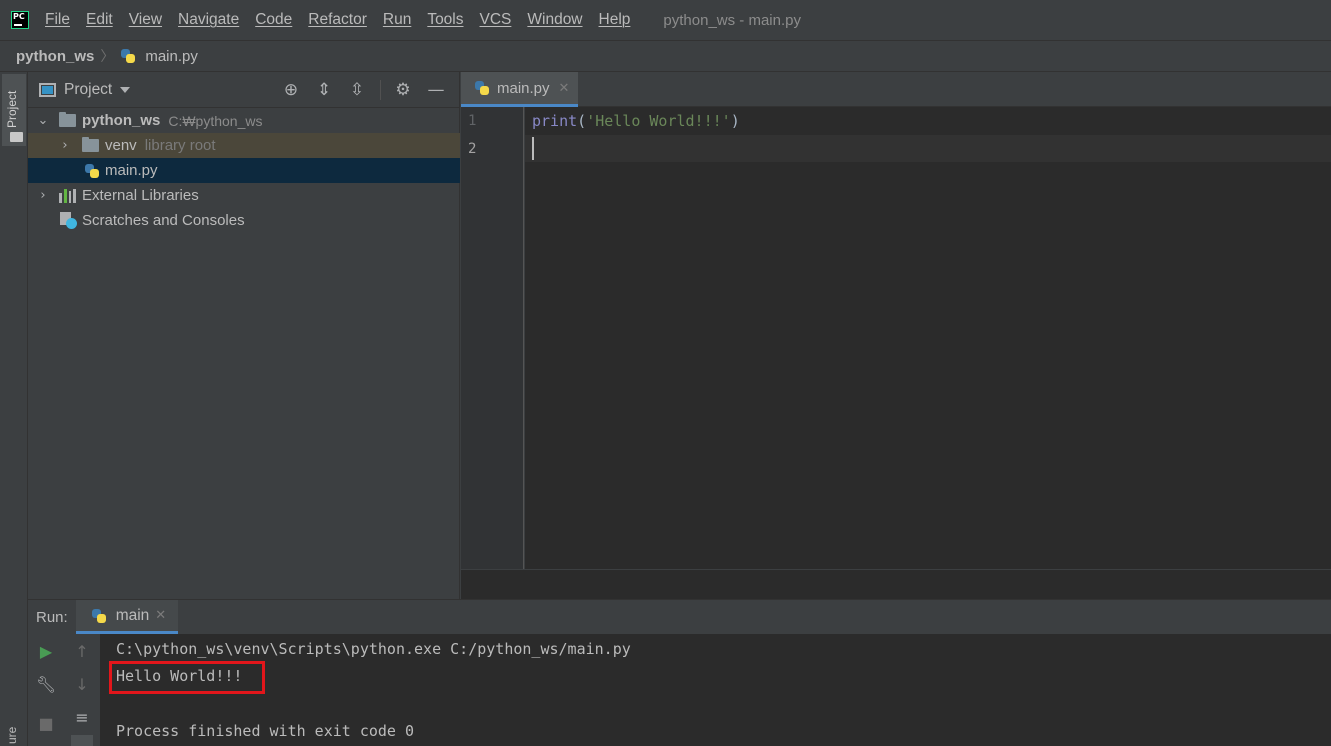  I want to click on run-tab-label: main, so click(132, 615).